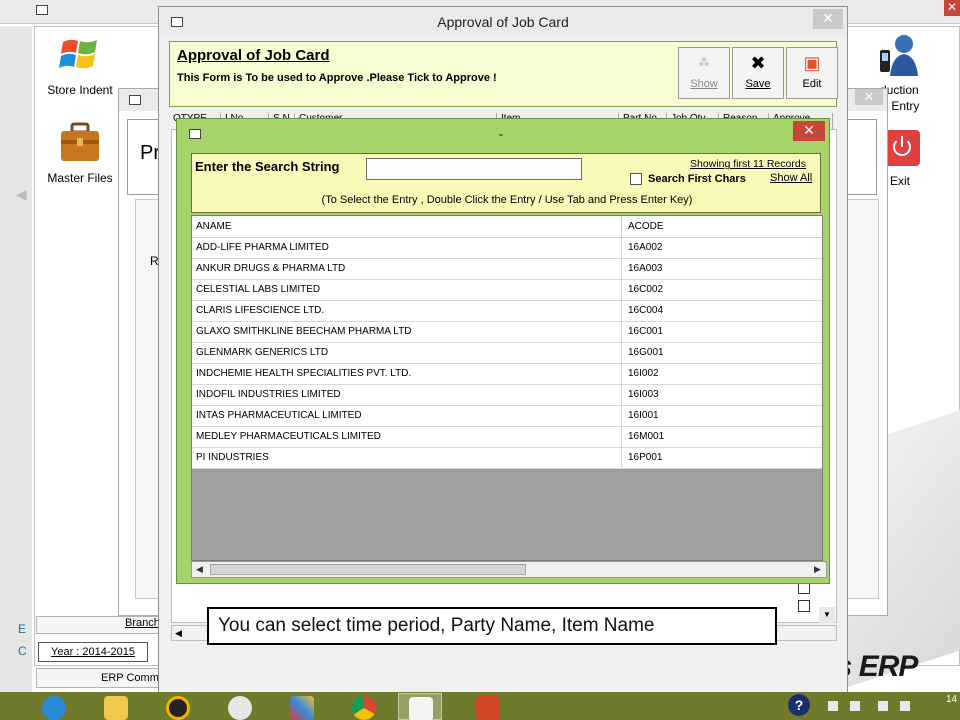  What do you see at coordinates (828, 19) in the screenshot?
I see `approval-close-button: ✕` at bounding box center [828, 19].